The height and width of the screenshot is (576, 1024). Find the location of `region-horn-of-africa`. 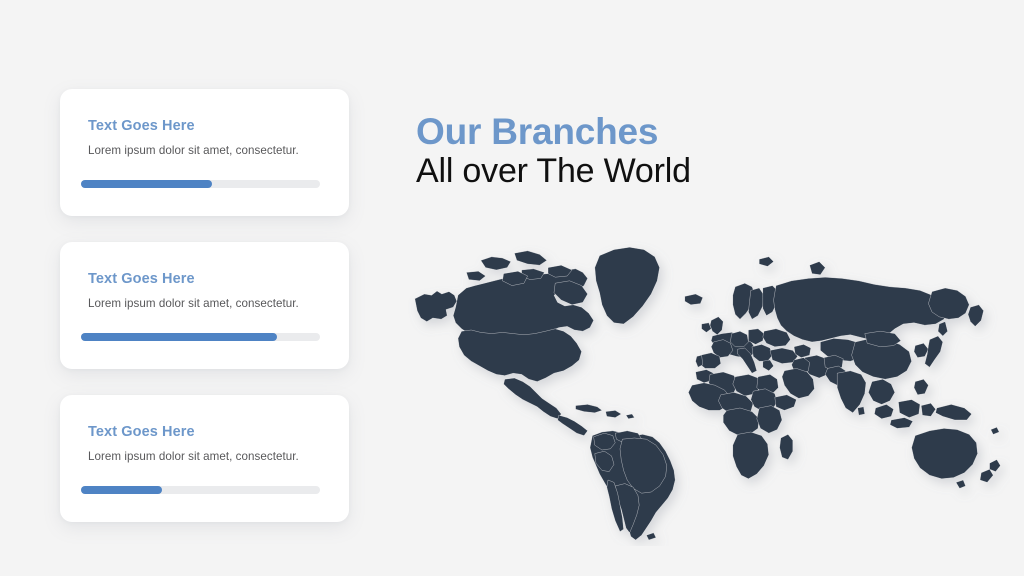

region-horn-of-africa is located at coordinates (785, 402).